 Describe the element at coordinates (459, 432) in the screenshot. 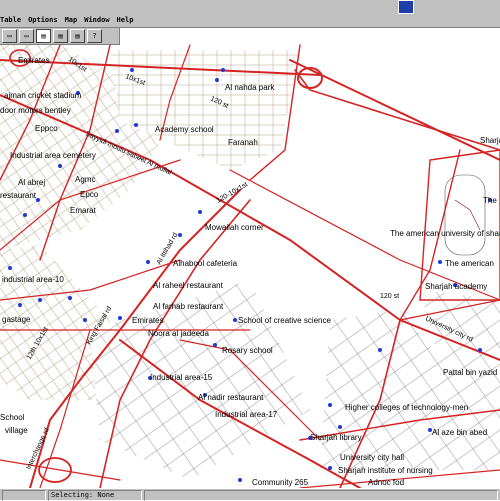

I see `label-al-aze-bin-abed: Al aze bin abed` at that location.